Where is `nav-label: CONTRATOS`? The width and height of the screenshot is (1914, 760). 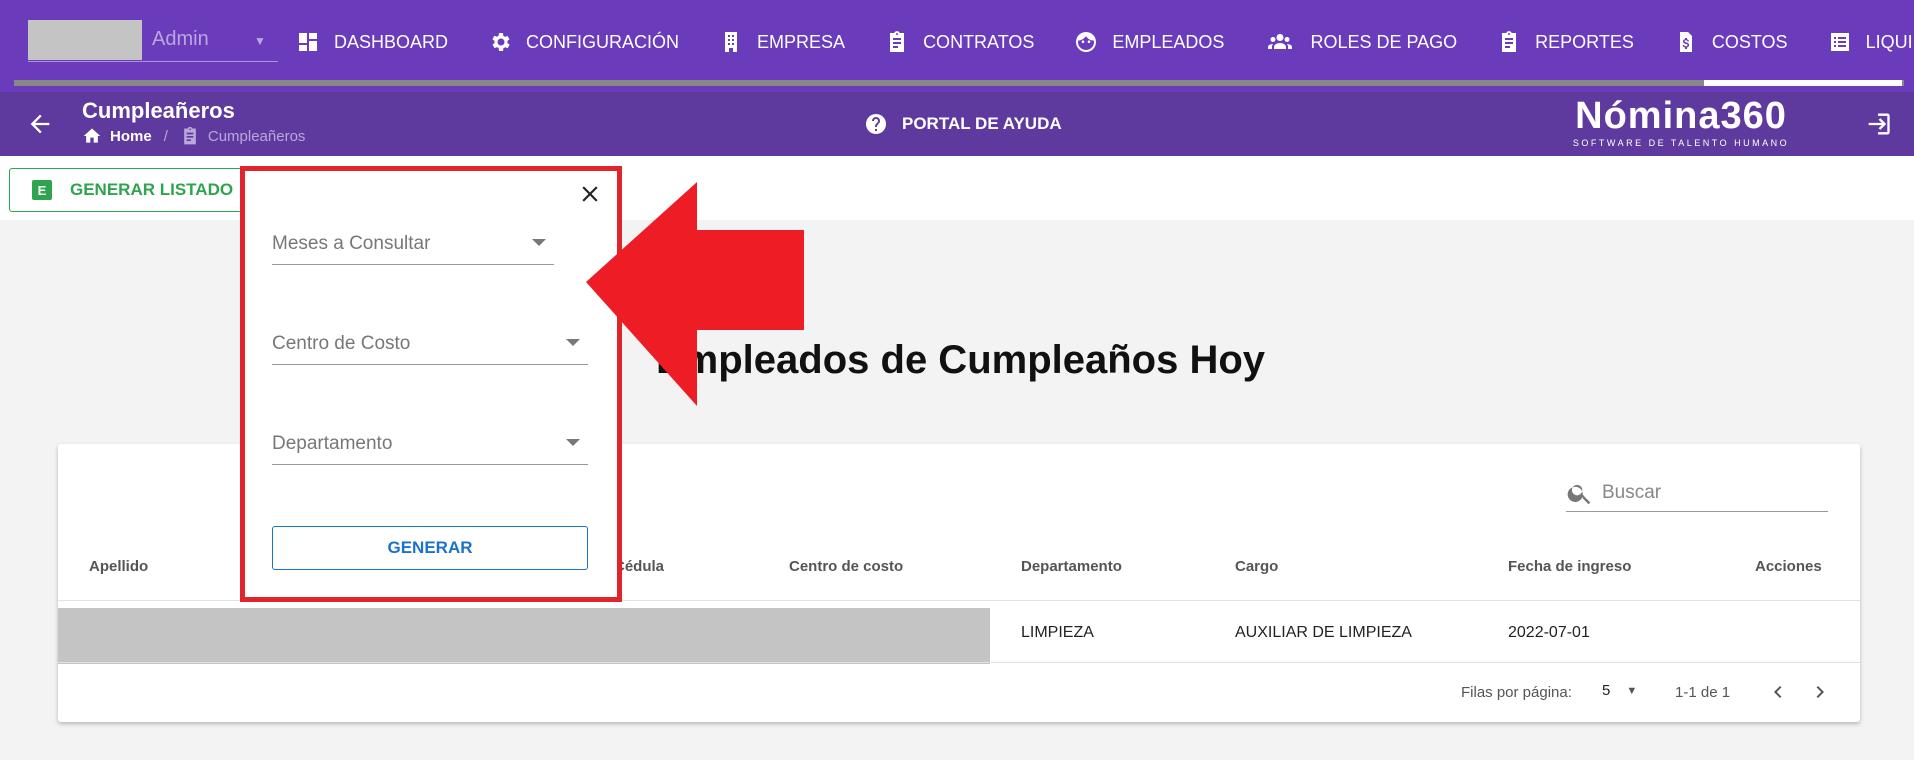
nav-label: CONTRATOS is located at coordinates (979, 41).